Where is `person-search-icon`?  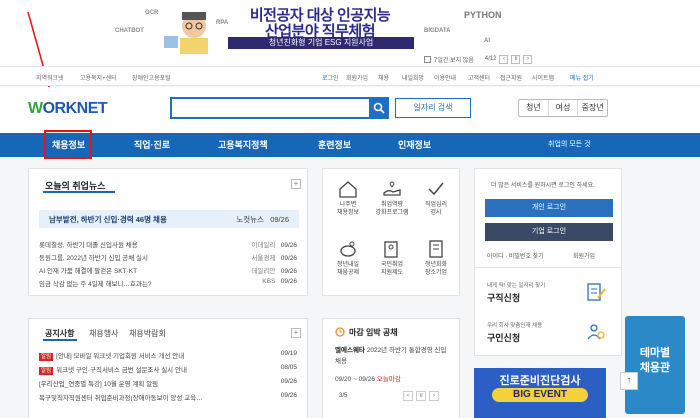 person-search-icon is located at coordinates (596, 332).